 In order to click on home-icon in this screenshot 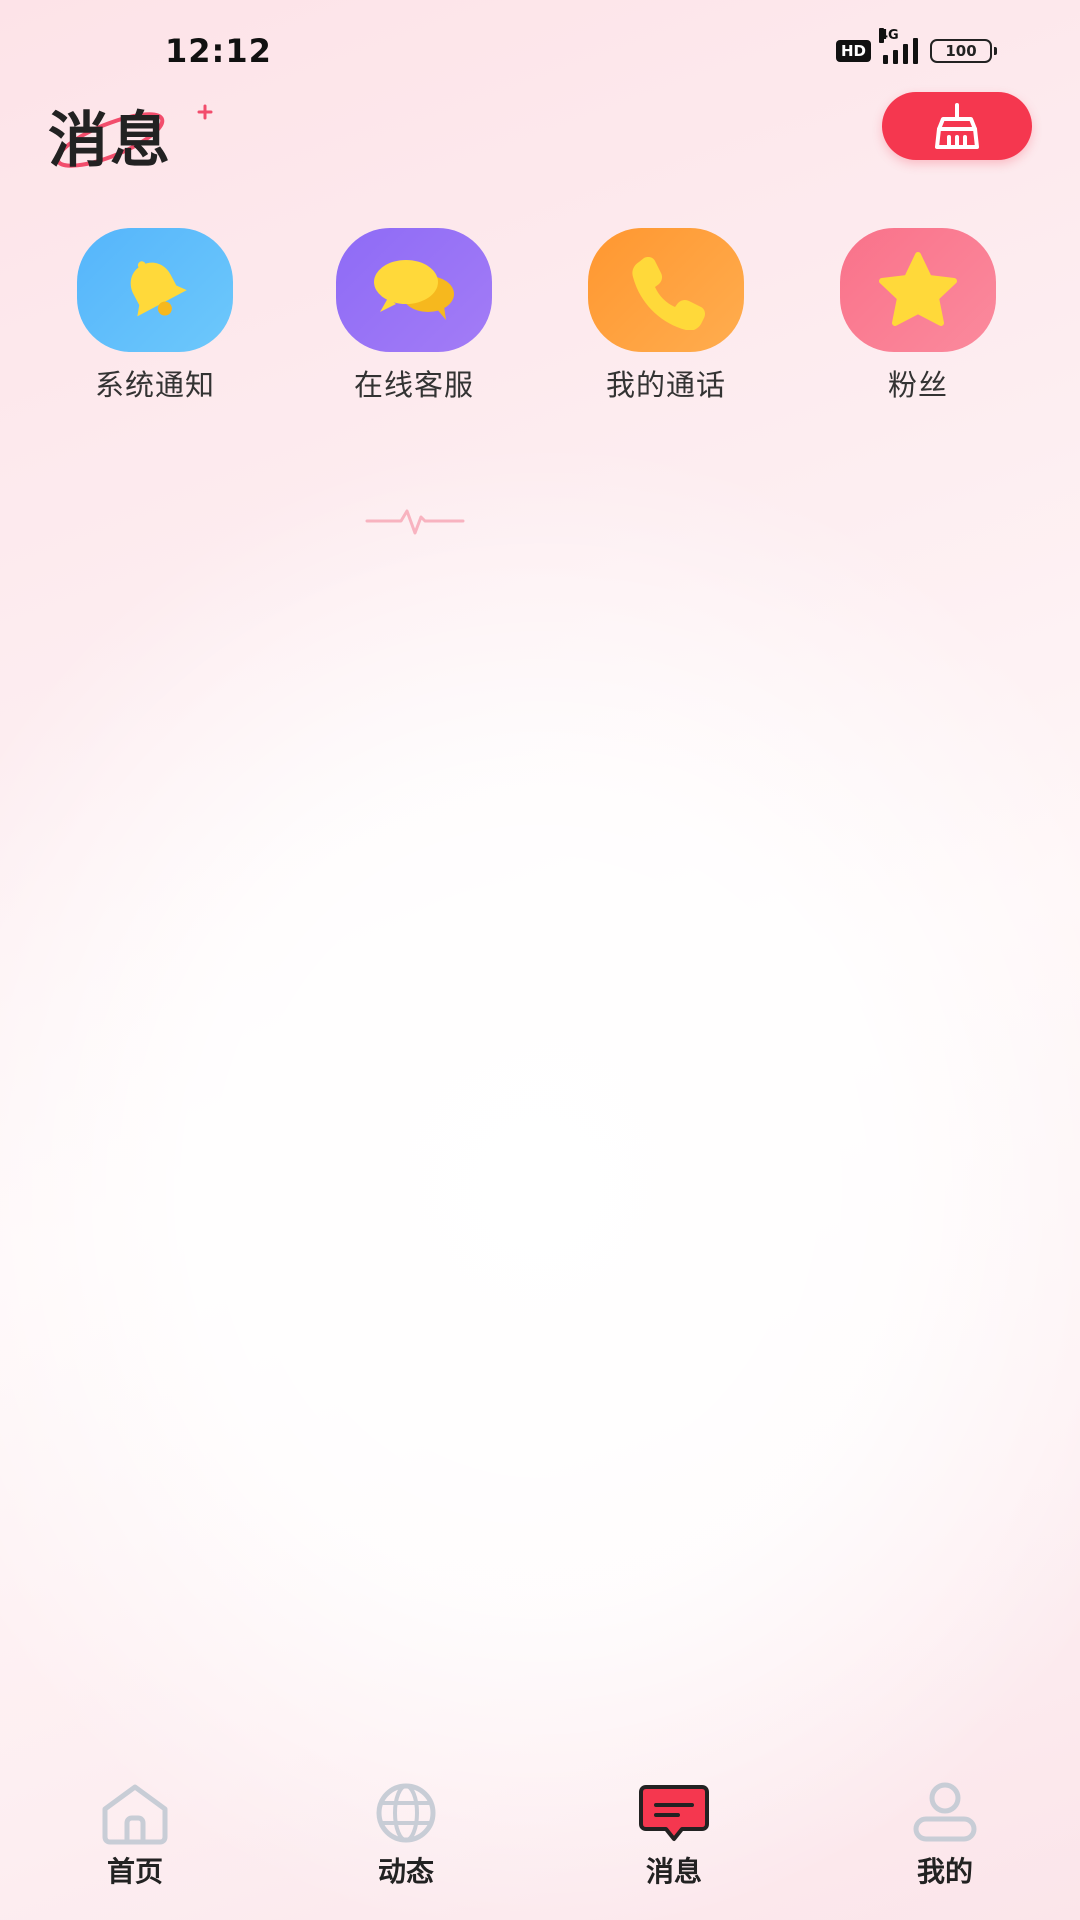, I will do `click(135, 1813)`.